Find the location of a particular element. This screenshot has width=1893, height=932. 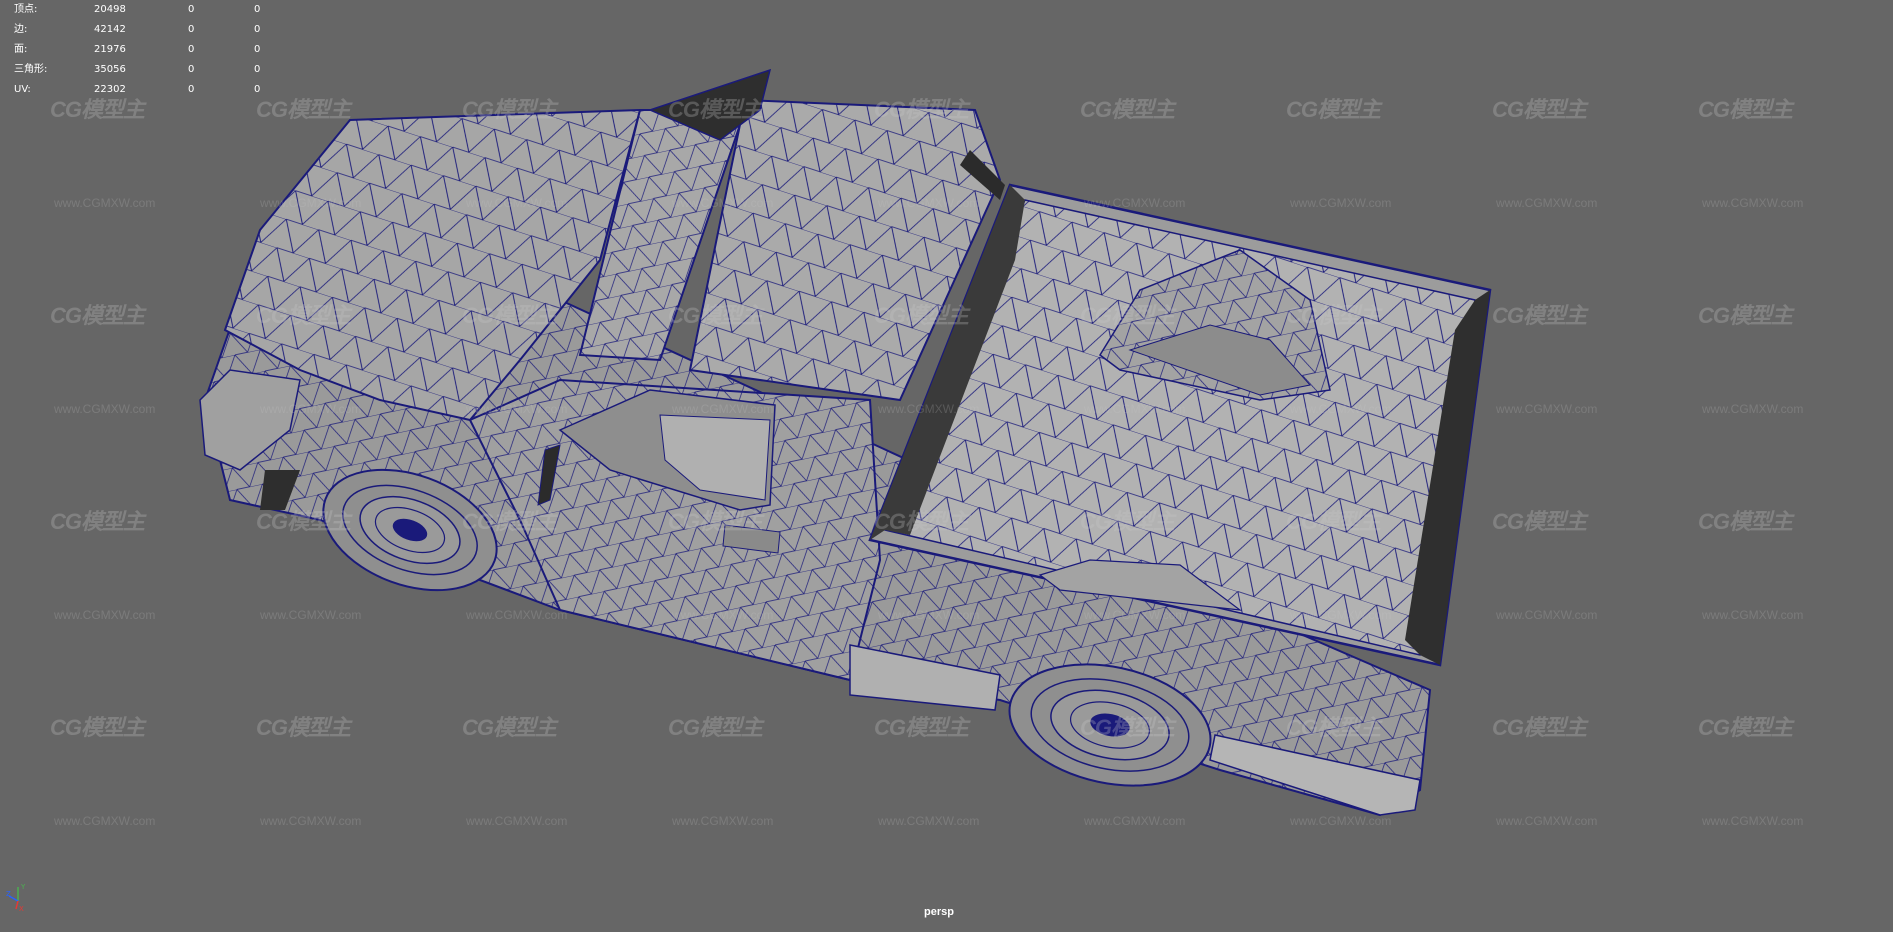

hud-row-edges: 边: 42142 0 0 is located at coordinates (144, 30).